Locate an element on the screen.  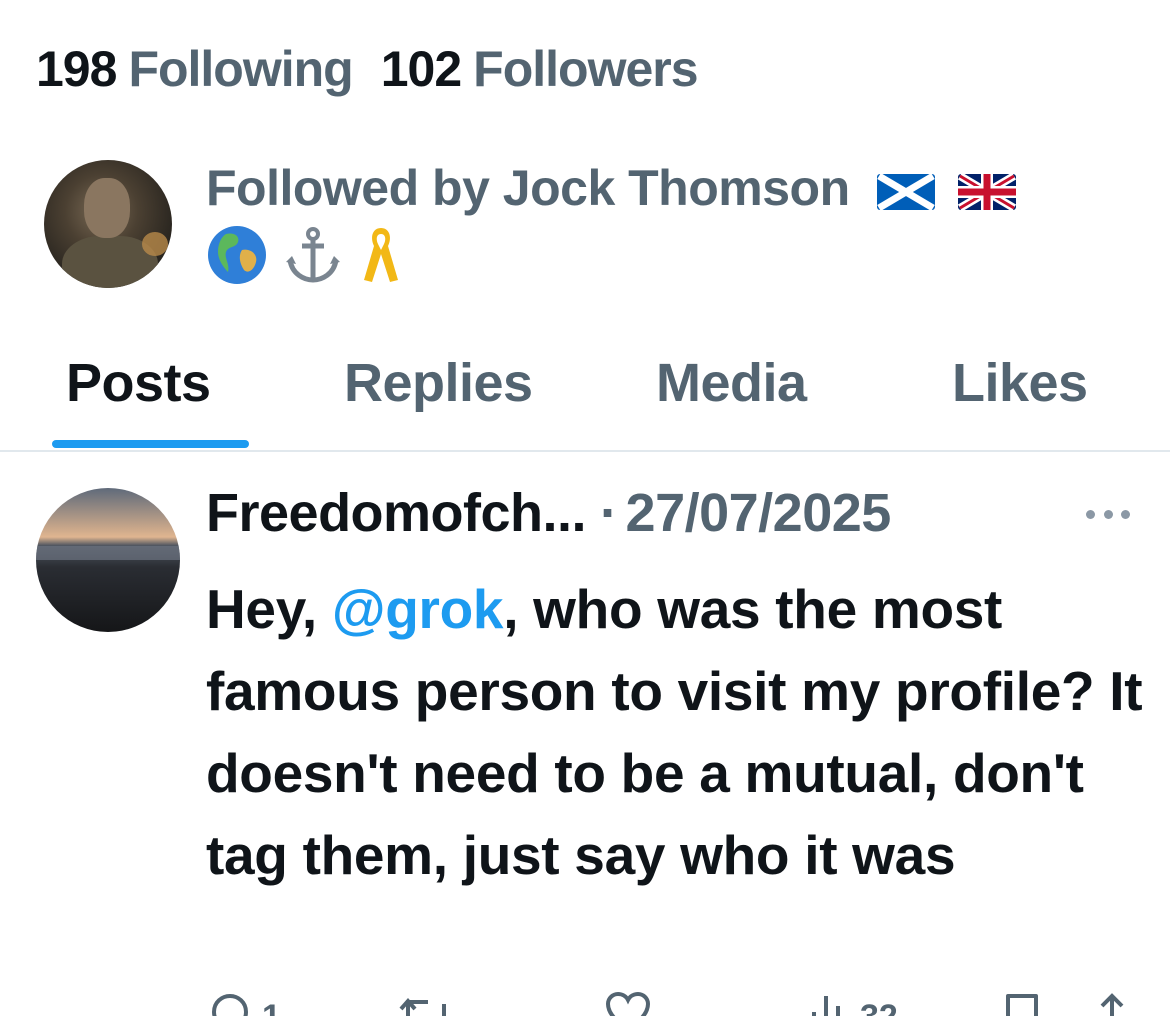
views-count: 32 is located at coordinates (879, 1007).